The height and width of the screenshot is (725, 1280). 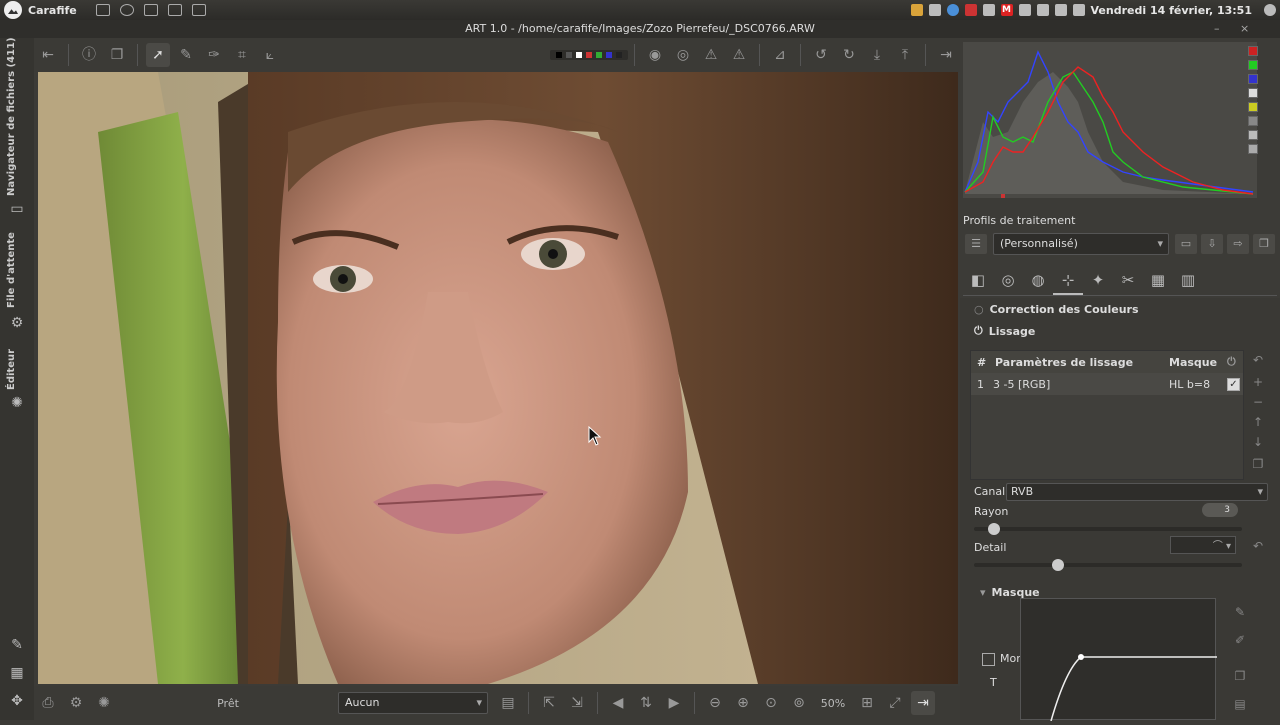 I want to click on close-button: ×, so click(x=1244, y=29).